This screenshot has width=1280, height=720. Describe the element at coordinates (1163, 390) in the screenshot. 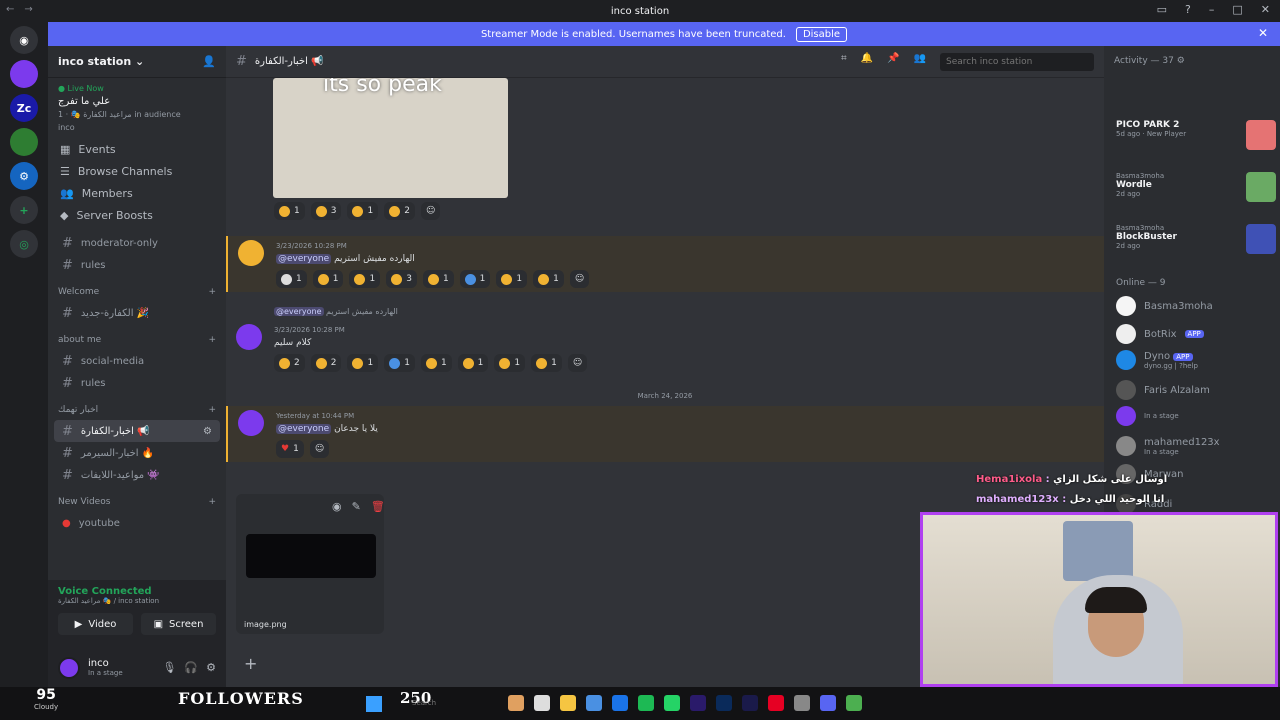

I see `member-item: Faris Alzalam` at that location.